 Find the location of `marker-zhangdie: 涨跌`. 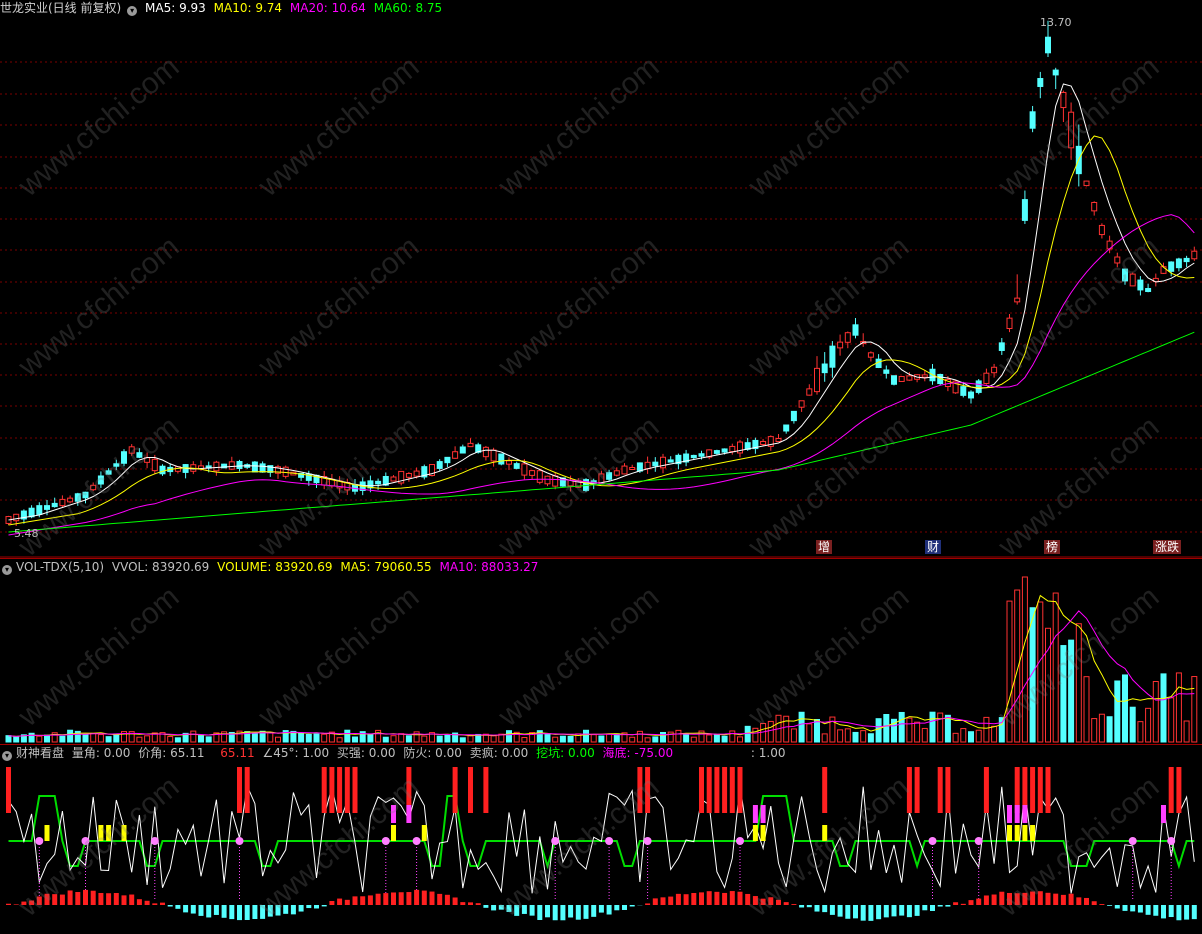

marker-zhangdie: 涨跌 is located at coordinates (1167, 547).